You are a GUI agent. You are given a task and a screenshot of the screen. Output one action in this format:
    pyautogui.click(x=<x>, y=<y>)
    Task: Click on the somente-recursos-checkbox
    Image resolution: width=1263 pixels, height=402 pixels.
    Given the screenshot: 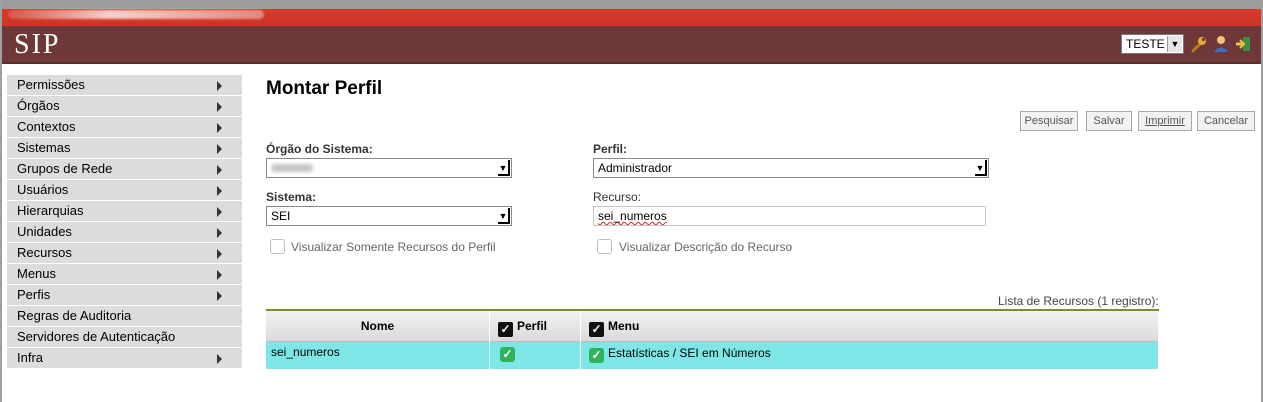 What is the action you would take?
    pyautogui.click(x=277, y=246)
    